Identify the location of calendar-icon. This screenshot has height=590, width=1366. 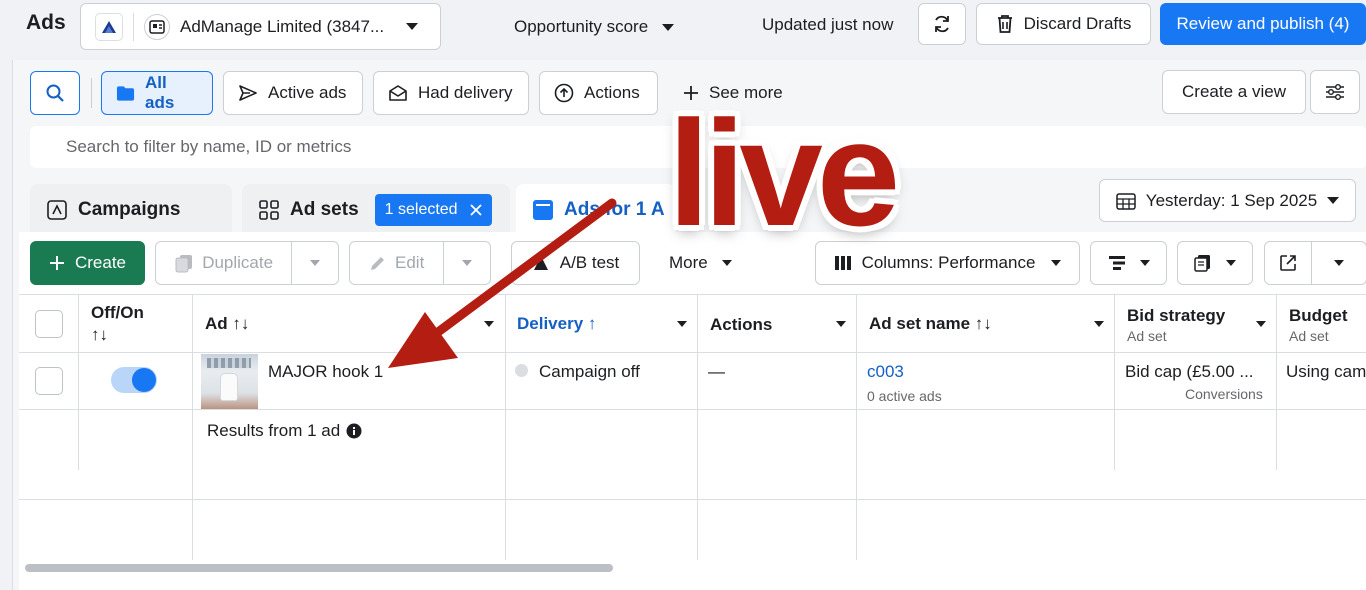
(1126, 201).